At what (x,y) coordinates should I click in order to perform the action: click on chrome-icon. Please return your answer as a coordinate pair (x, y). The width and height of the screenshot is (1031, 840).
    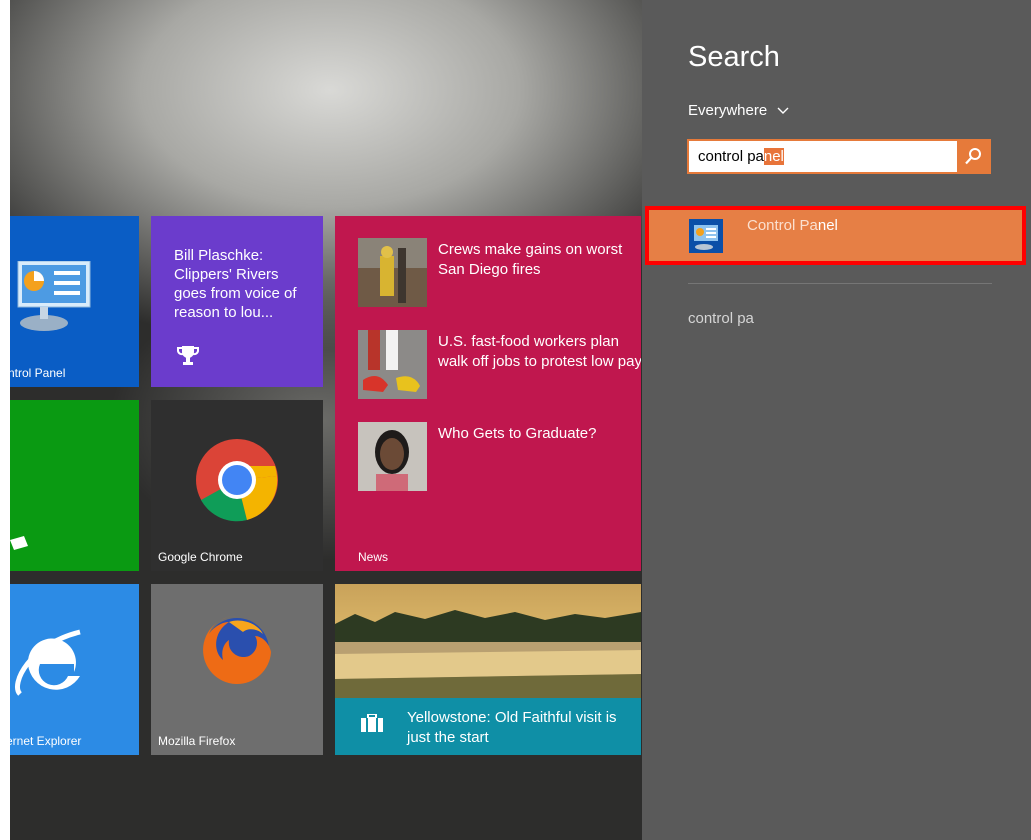
    Looking at the image, I should click on (237, 480).